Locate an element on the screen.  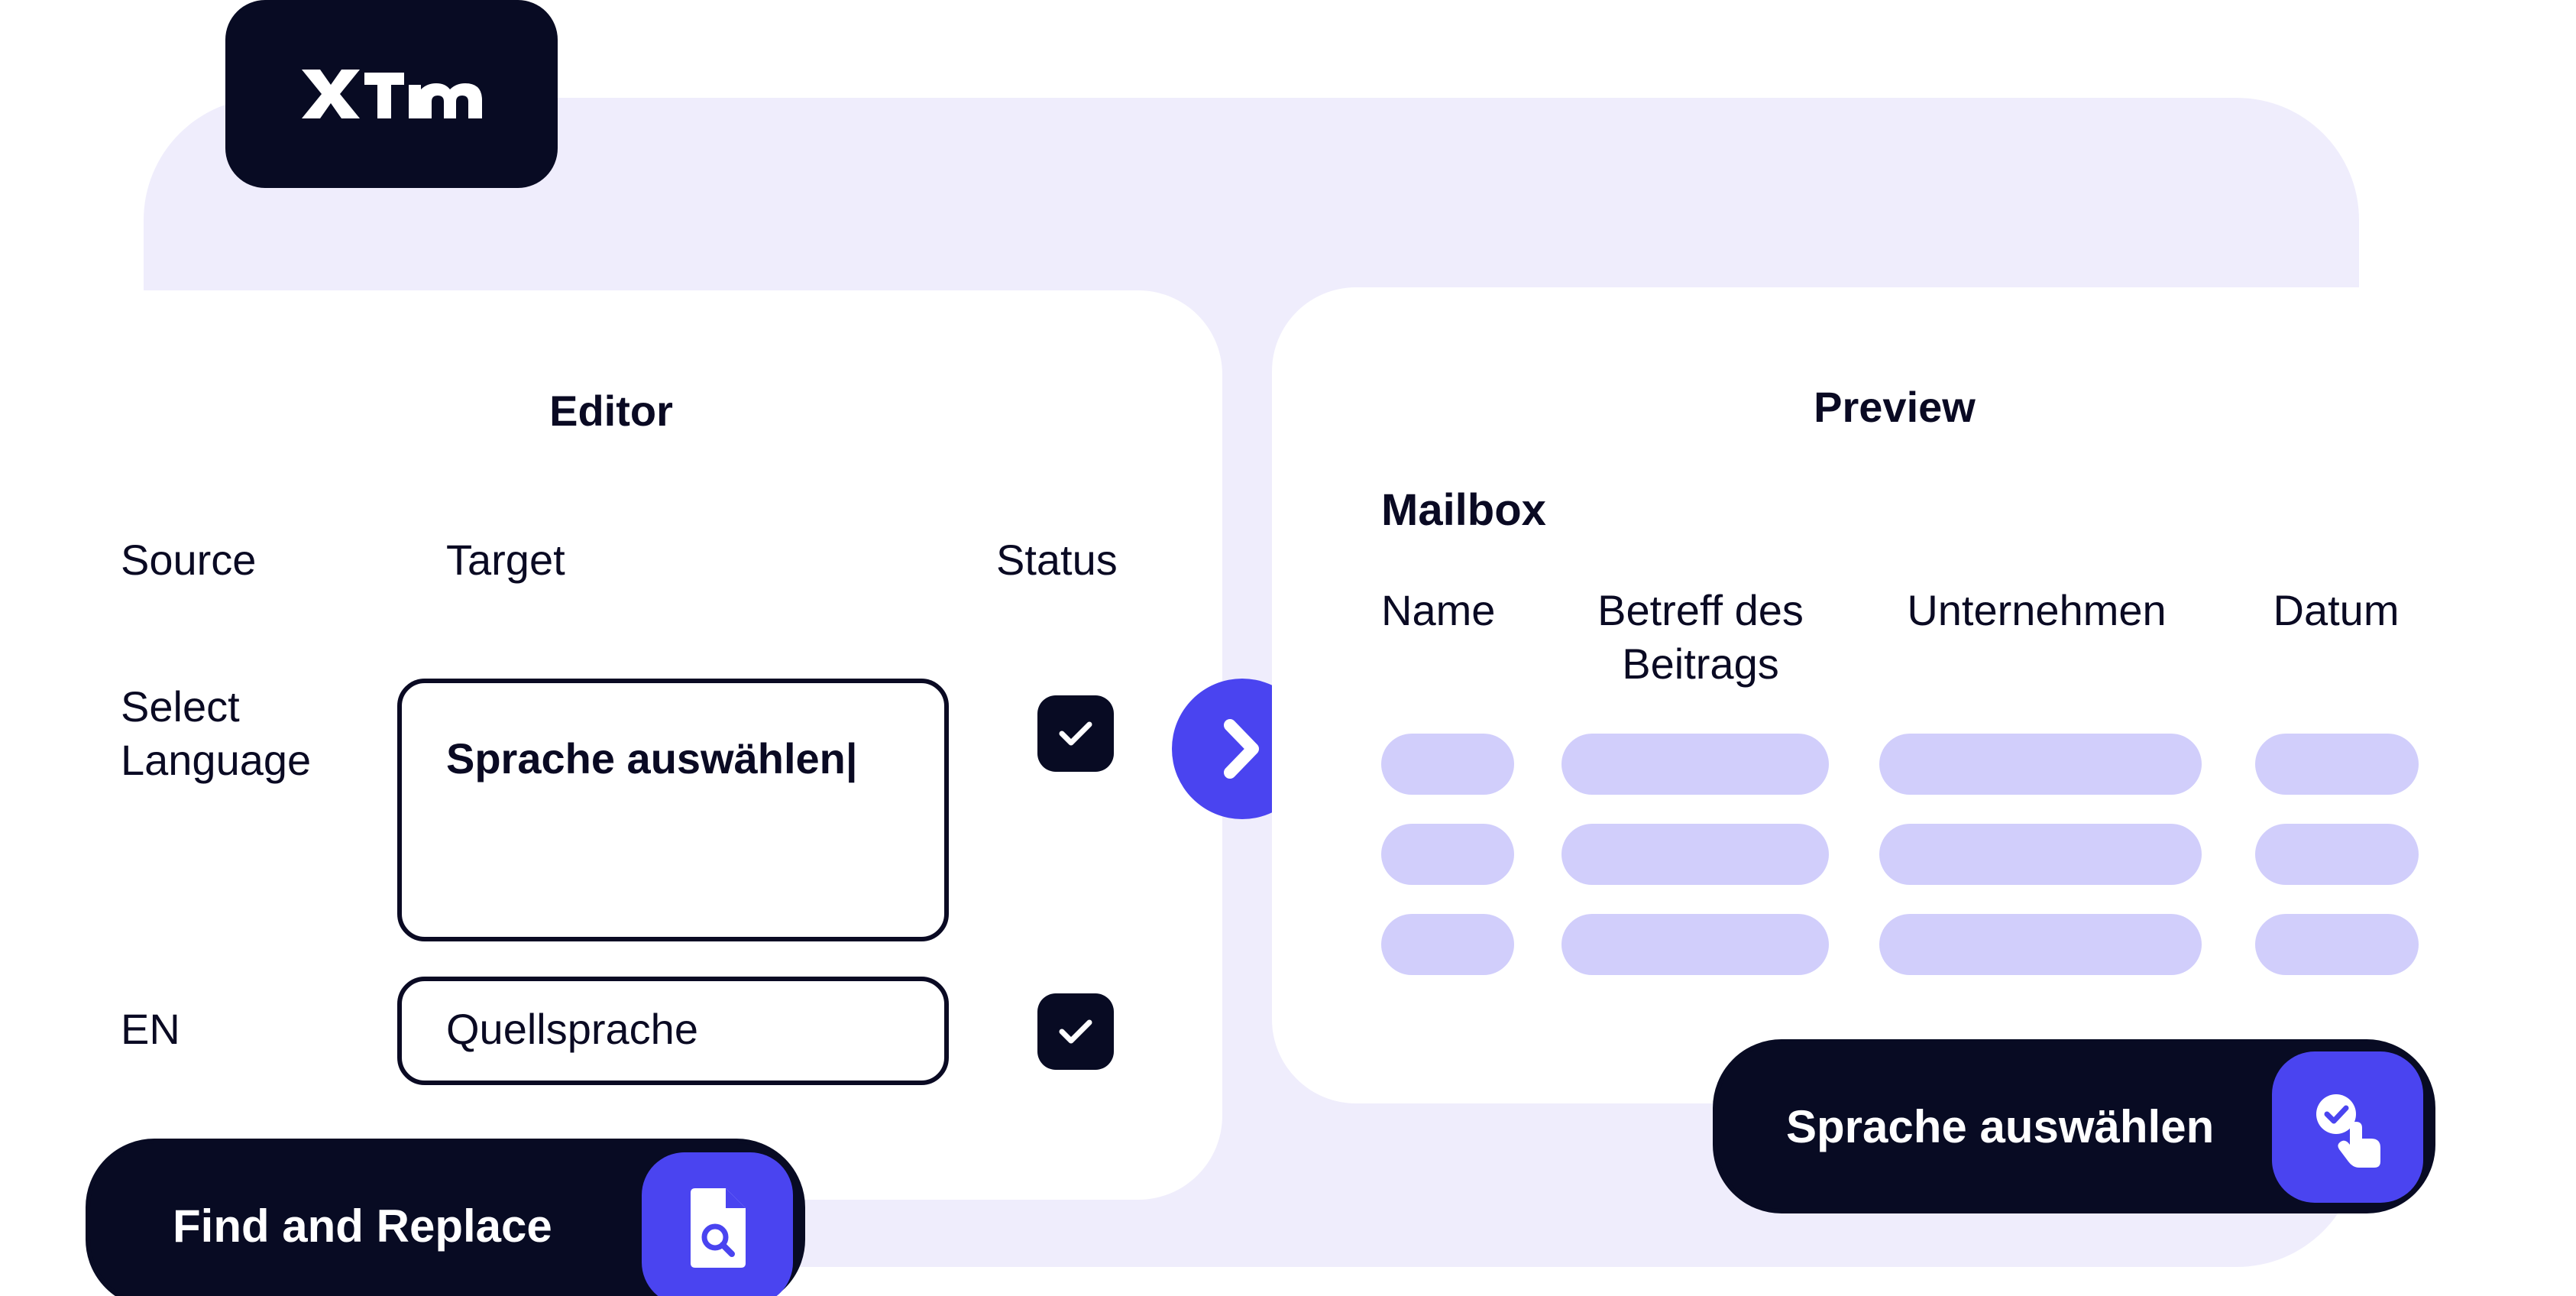
chevron-right-icon is located at coordinates (1241, 749).